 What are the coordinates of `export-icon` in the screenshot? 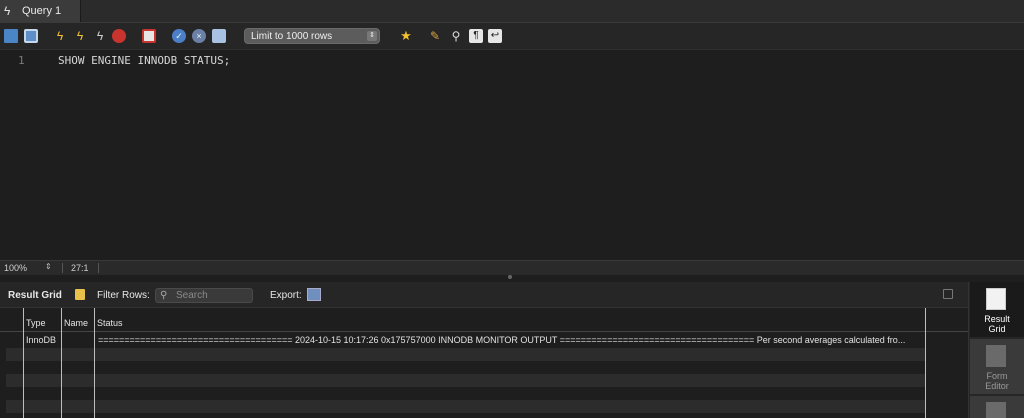 It's located at (314, 294).